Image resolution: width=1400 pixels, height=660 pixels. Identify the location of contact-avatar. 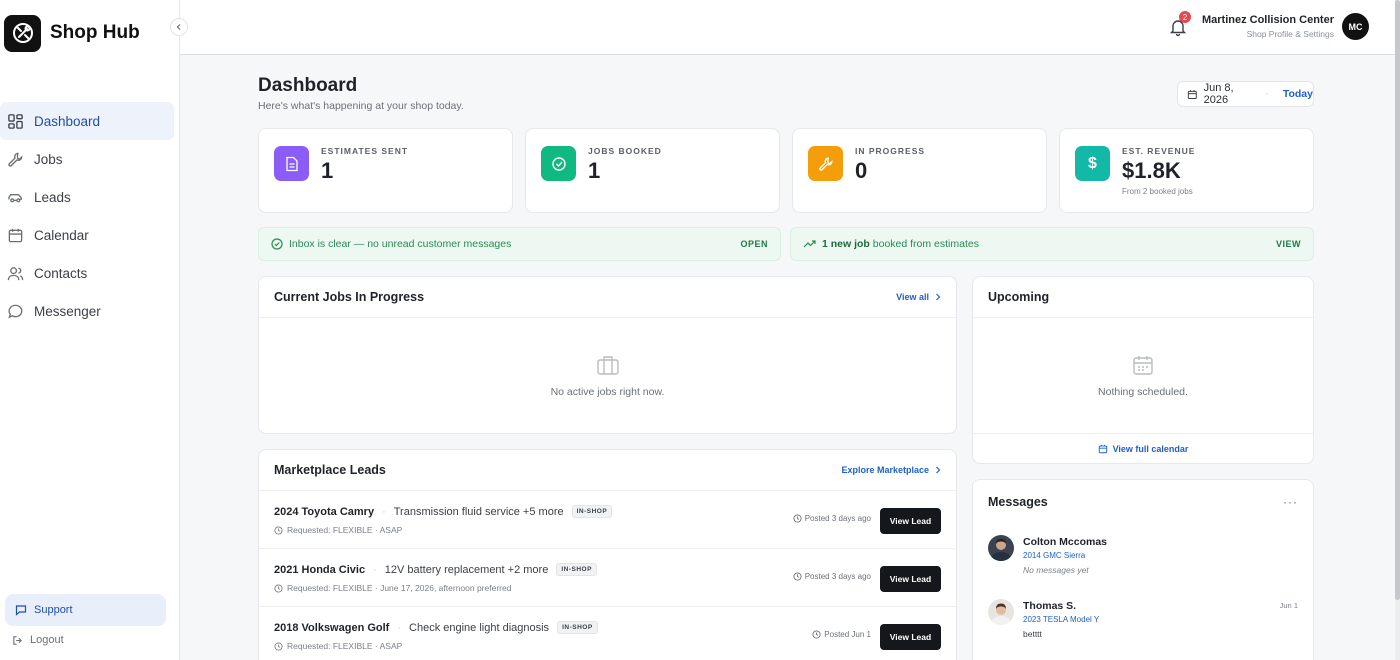
(1001, 612).